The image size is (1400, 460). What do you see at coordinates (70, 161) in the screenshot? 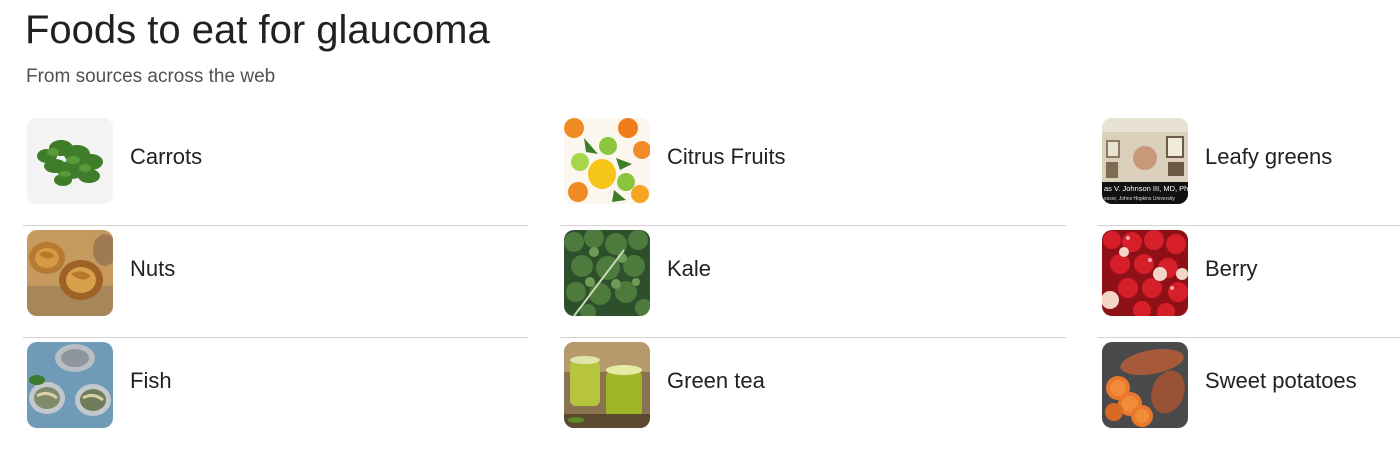
I see `carrot-greens-image` at bounding box center [70, 161].